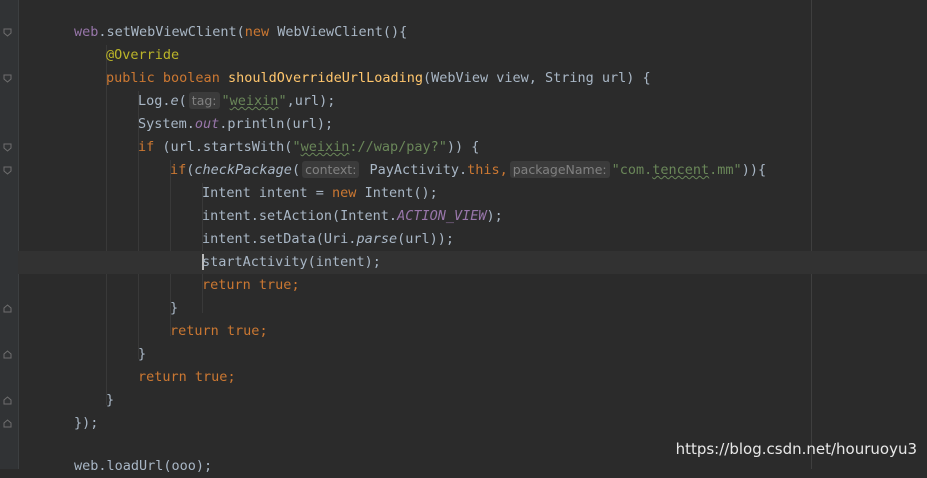  What do you see at coordinates (472, 55) in the screenshot?
I see `code-line-2: @Override` at bounding box center [472, 55].